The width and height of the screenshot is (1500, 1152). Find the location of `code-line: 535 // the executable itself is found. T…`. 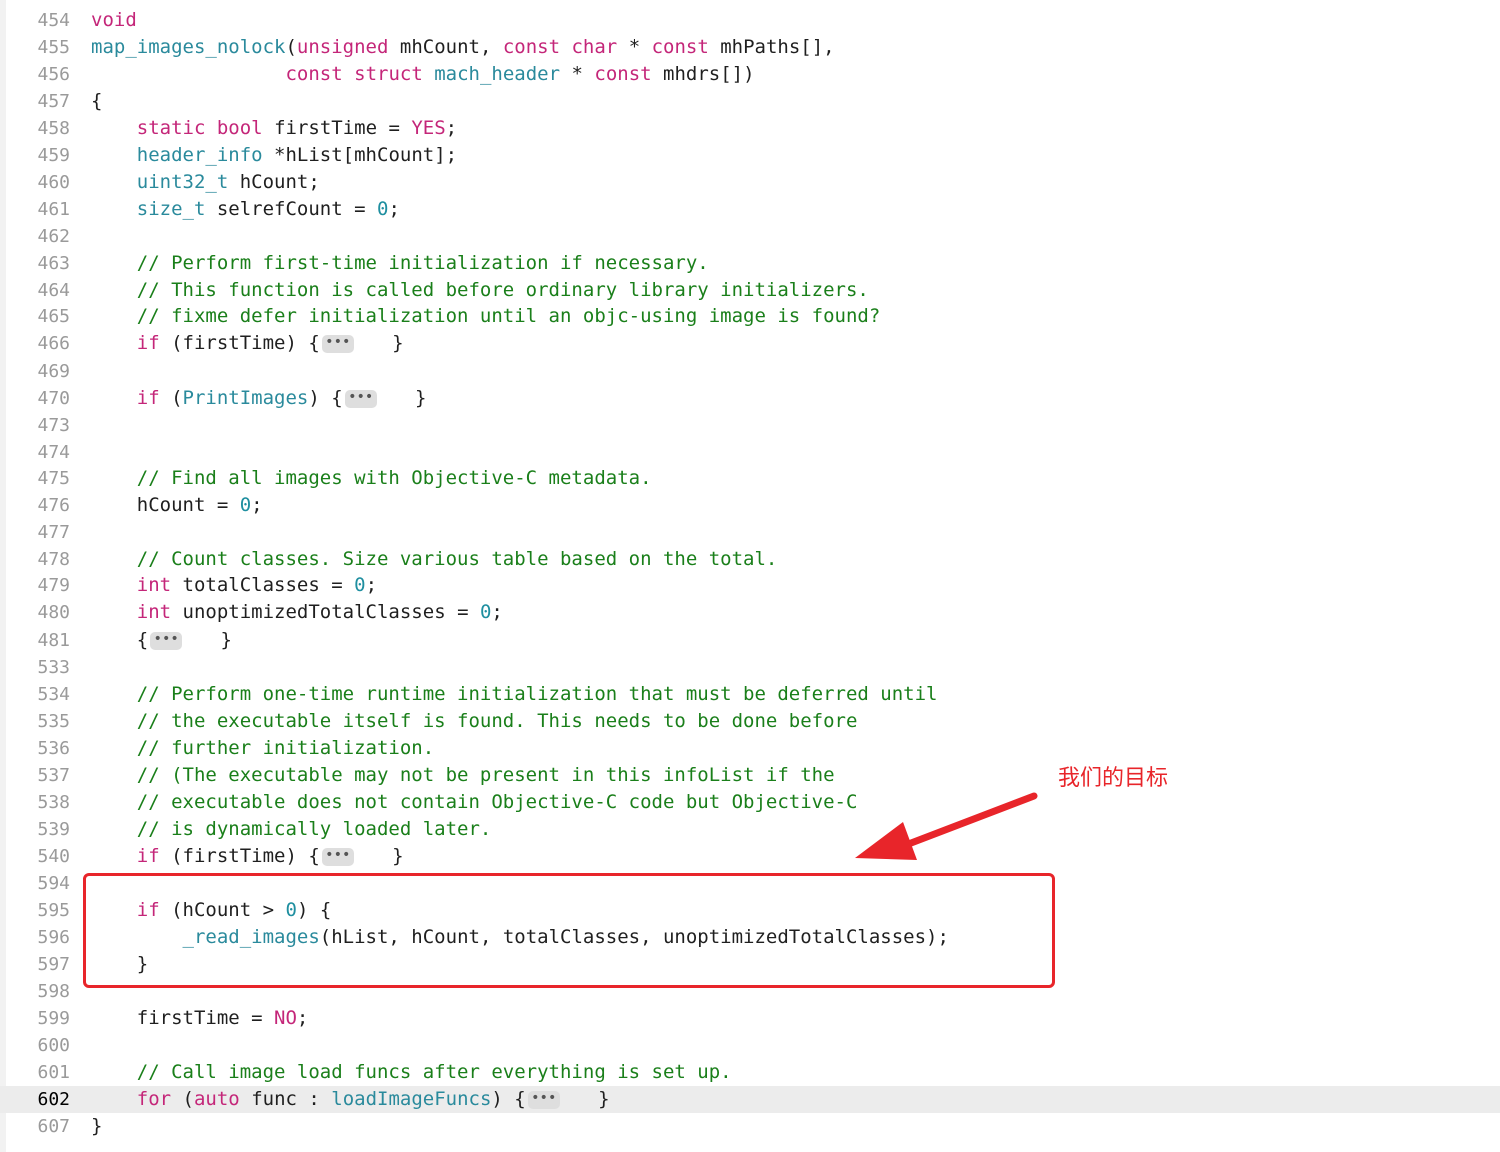

code-line: 535 // the executable itself is found. T… is located at coordinates (750, 721).